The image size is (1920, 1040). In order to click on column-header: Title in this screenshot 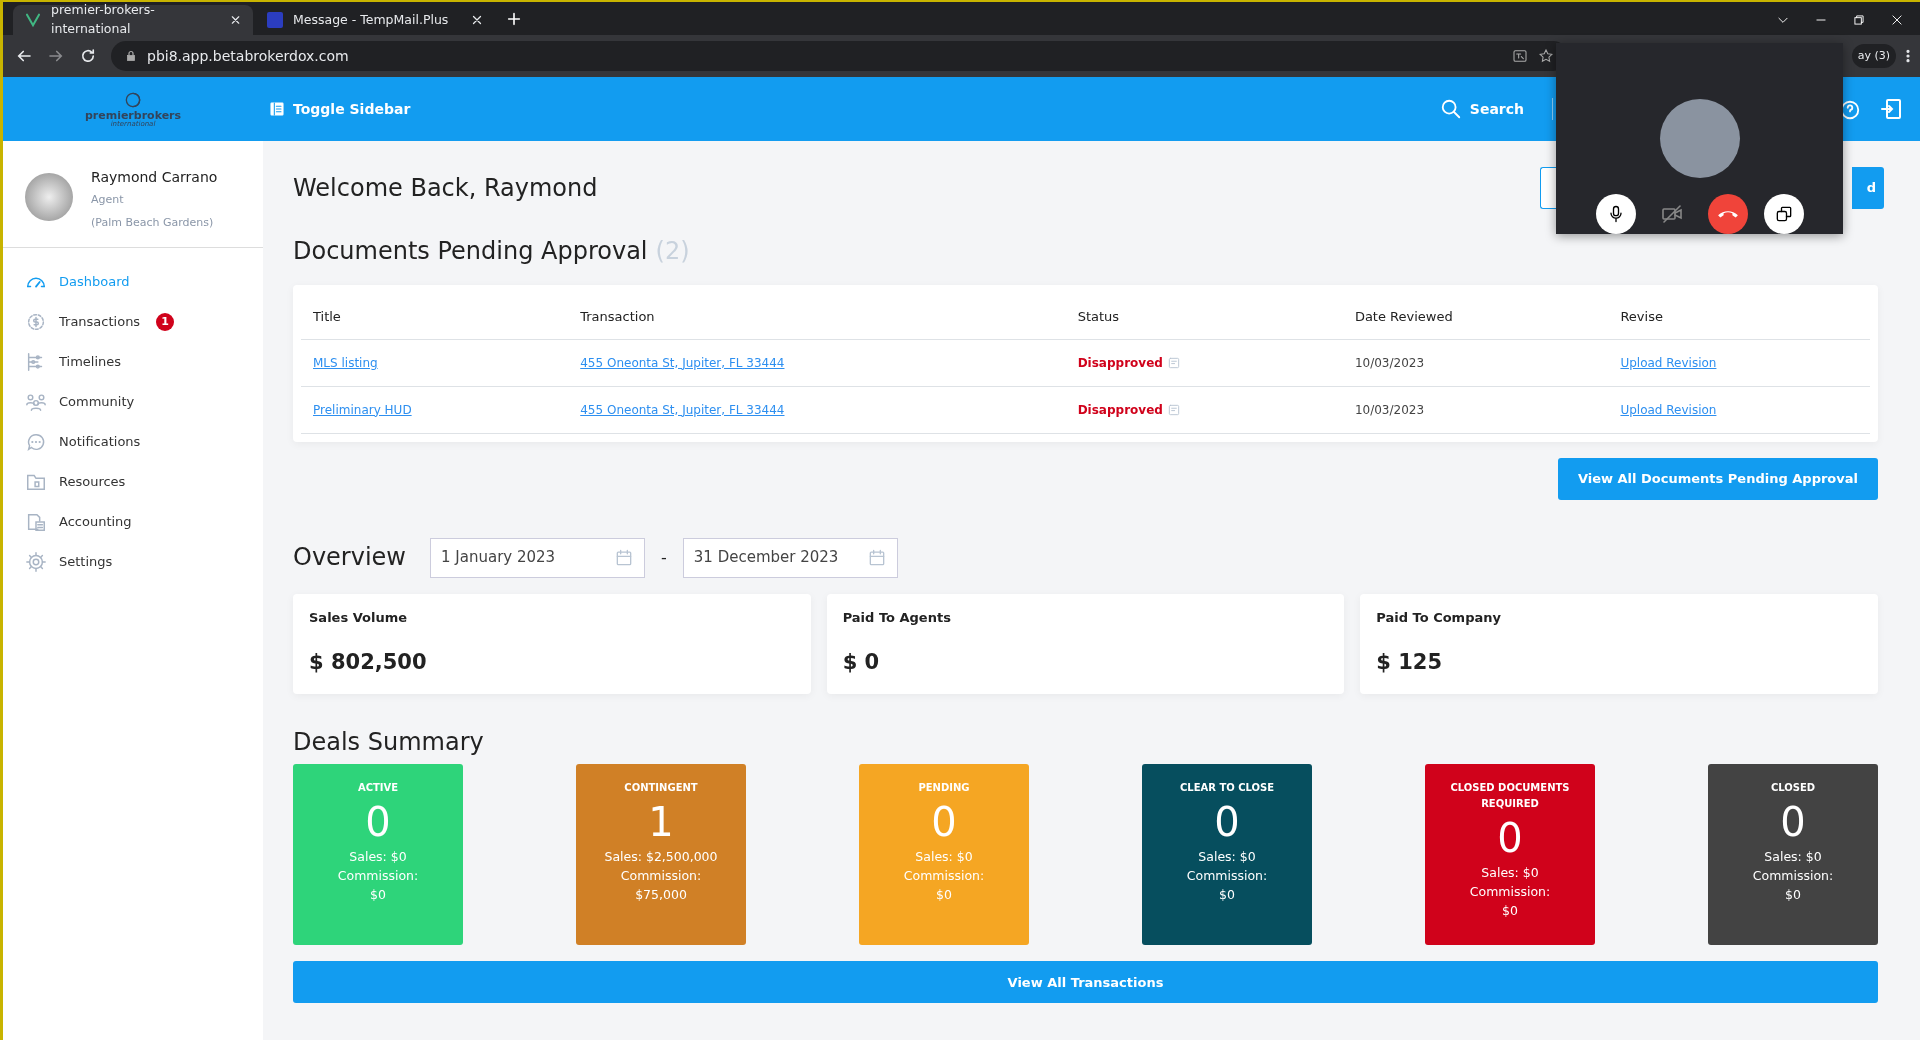, I will do `click(435, 312)`.